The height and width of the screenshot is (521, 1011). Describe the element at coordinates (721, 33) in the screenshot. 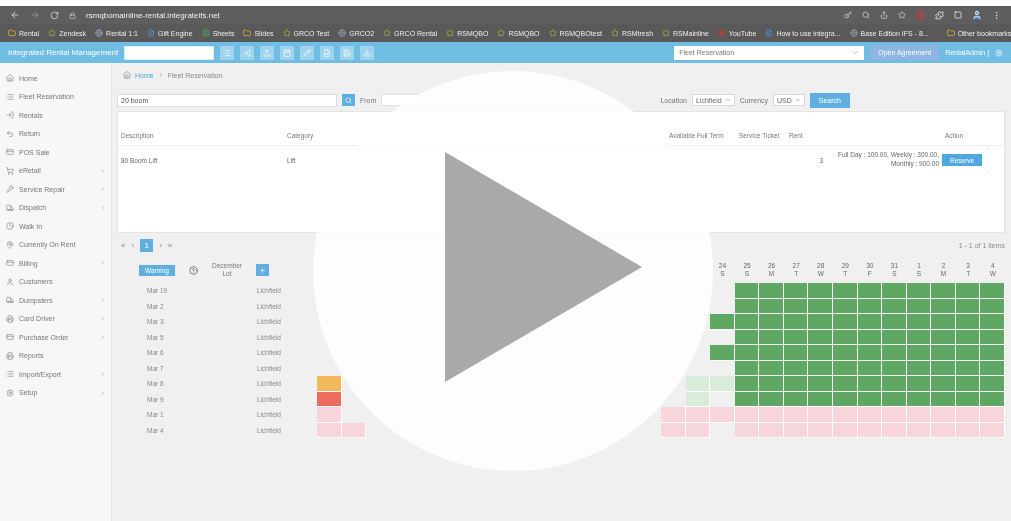

I see `video-icon` at that location.